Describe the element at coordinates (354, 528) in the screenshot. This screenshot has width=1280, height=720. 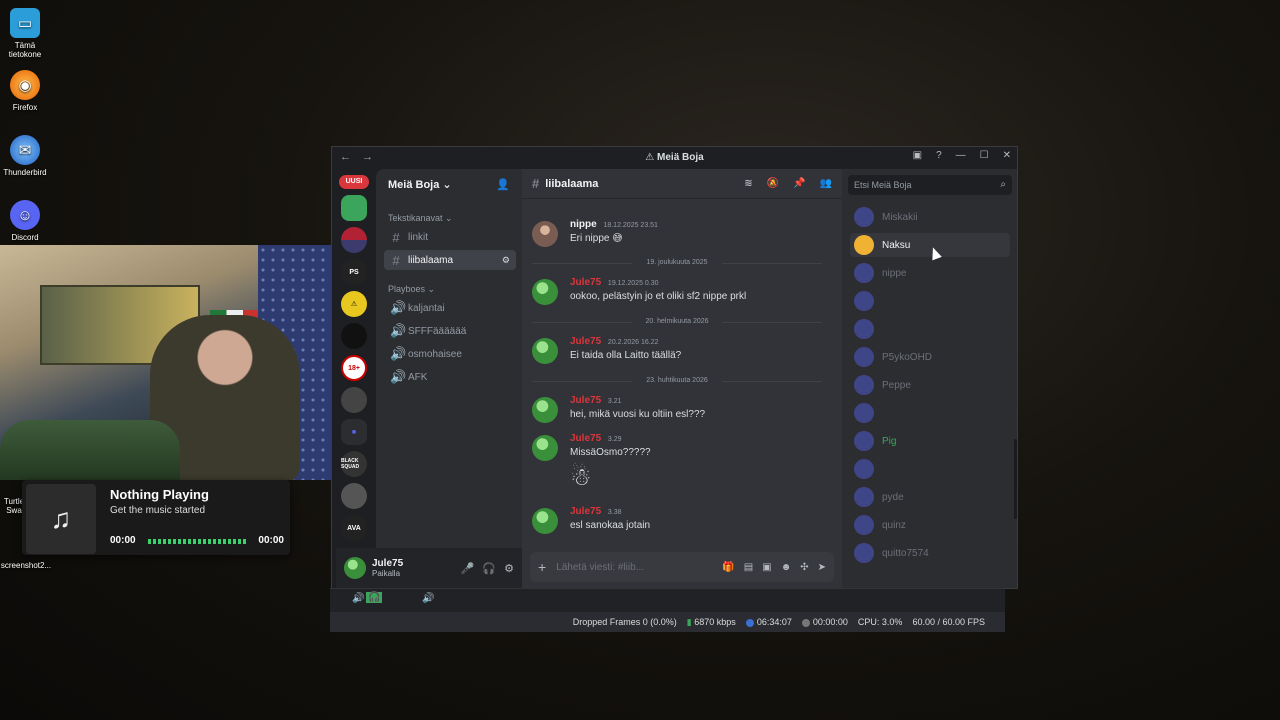
I see `server-icon: AVA` at that location.